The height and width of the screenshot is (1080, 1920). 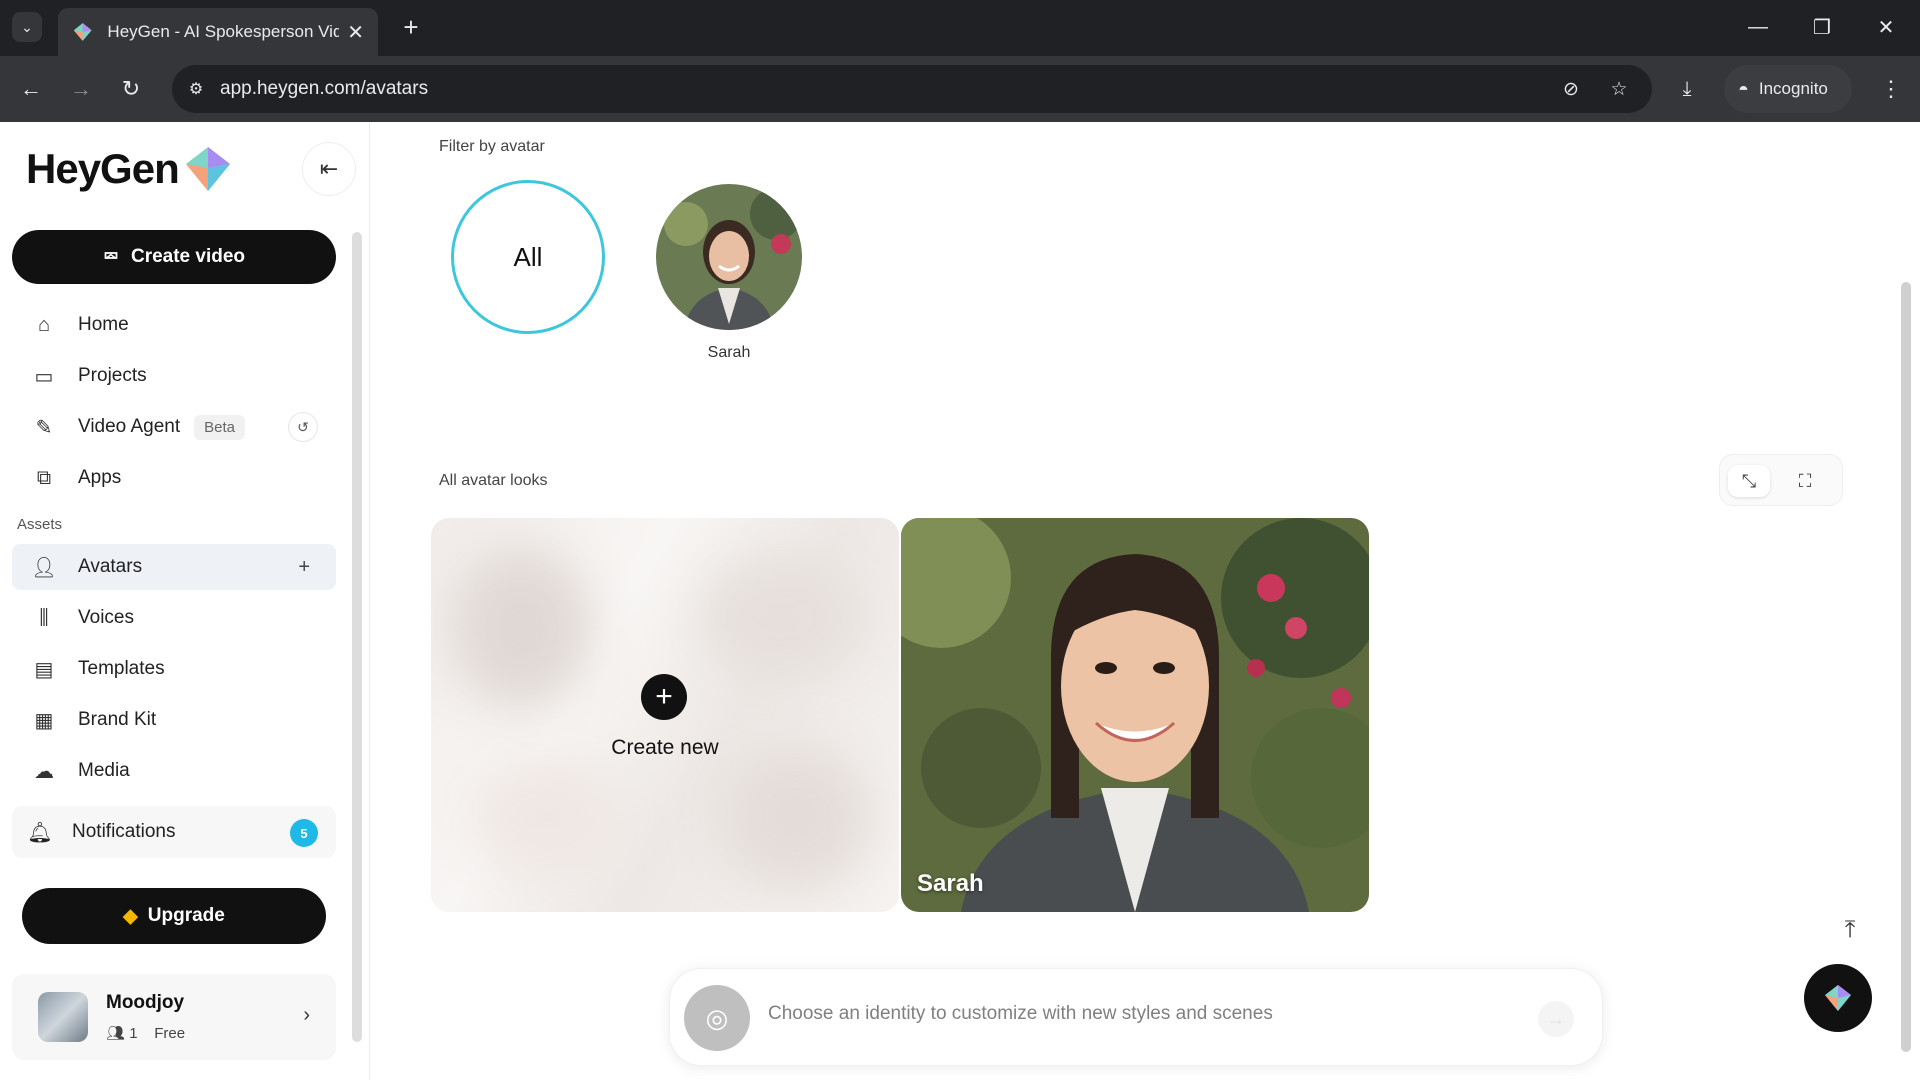 I want to click on bookmark-star-icon: ☆, so click(x=1619, y=89).